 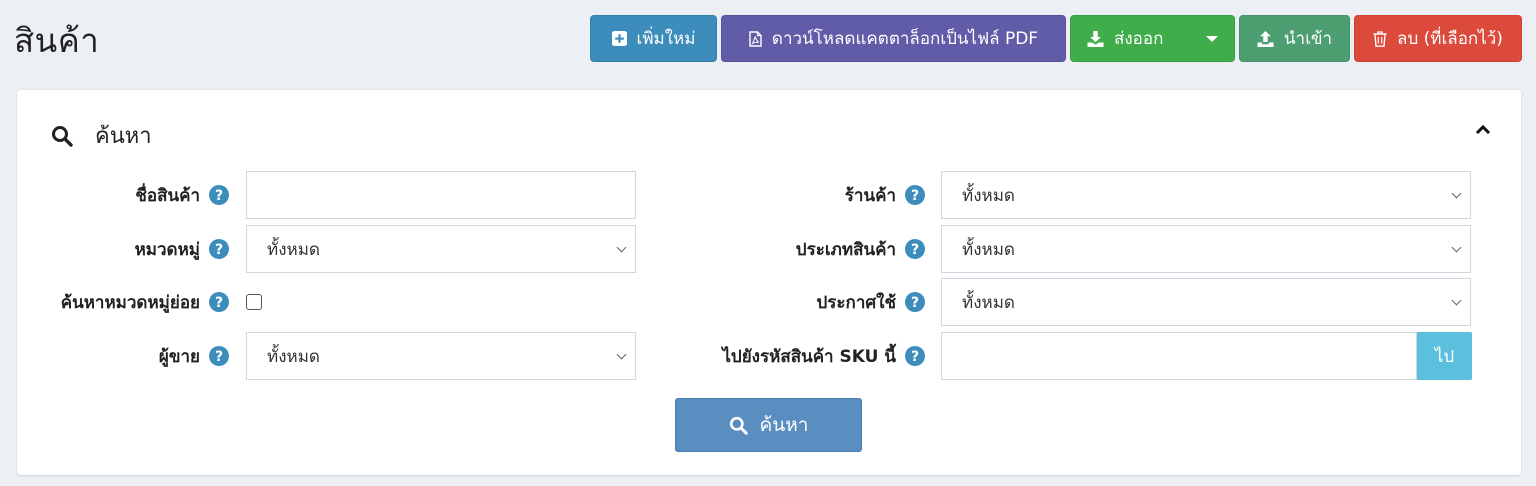 I want to click on search-button-label: ค้นหา, so click(x=784, y=425).